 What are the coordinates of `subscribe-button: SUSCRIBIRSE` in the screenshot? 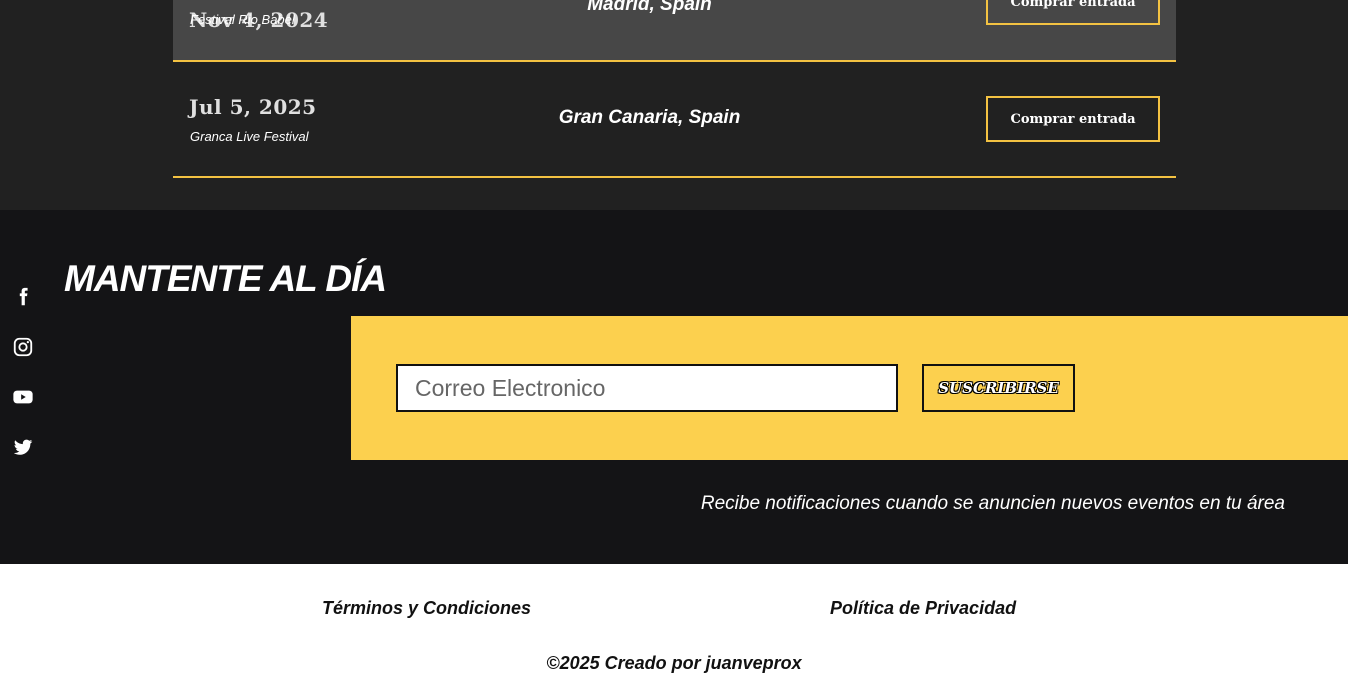 It's located at (998, 388).